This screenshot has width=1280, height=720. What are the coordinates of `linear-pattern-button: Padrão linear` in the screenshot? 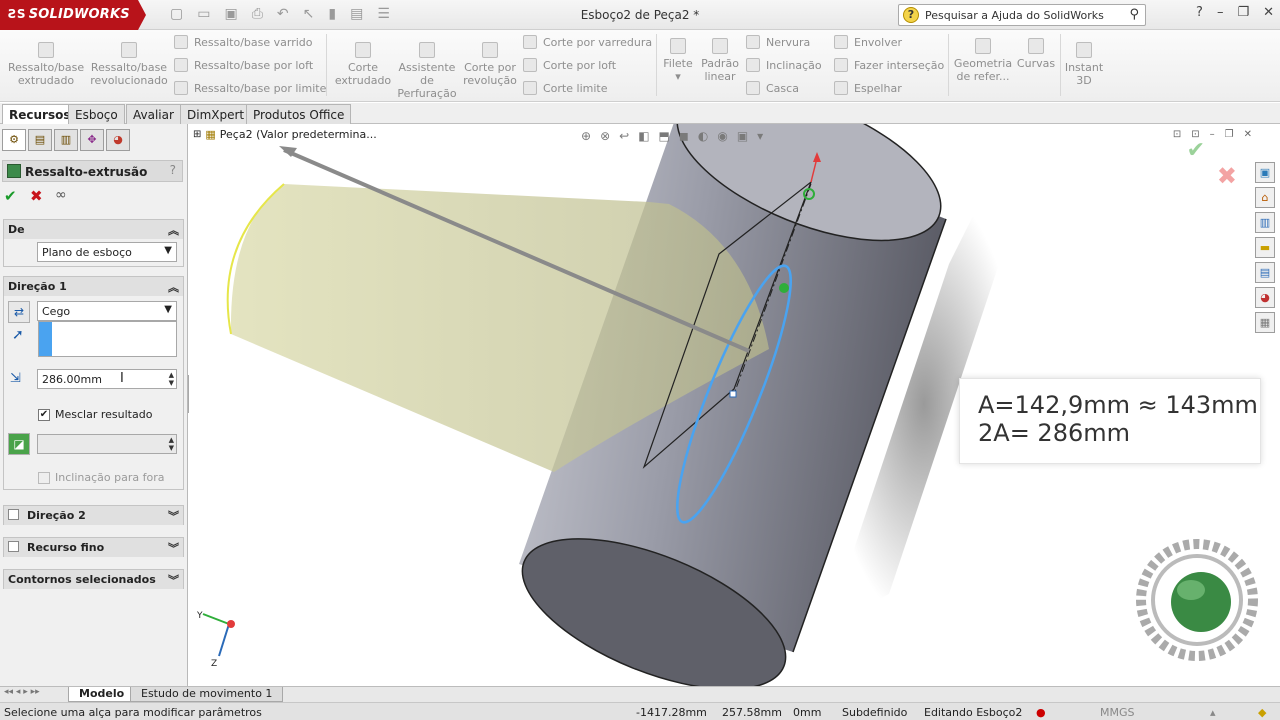 It's located at (720, 60).